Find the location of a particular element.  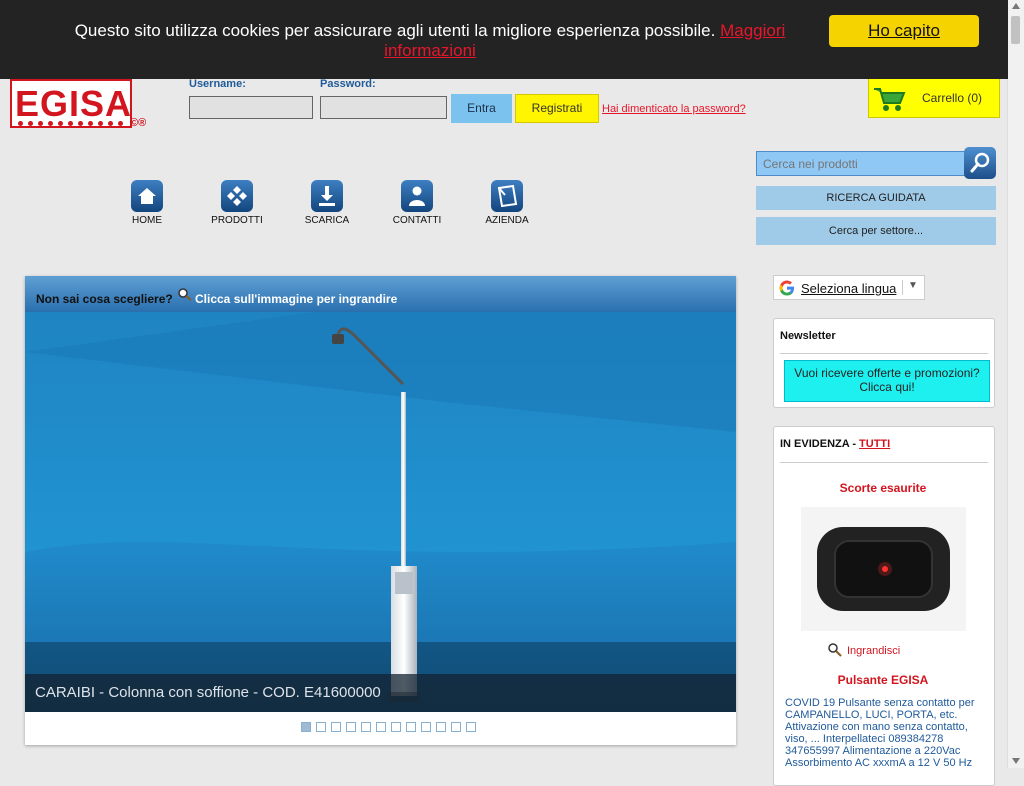

product-image is located at coordinates (883, 569).